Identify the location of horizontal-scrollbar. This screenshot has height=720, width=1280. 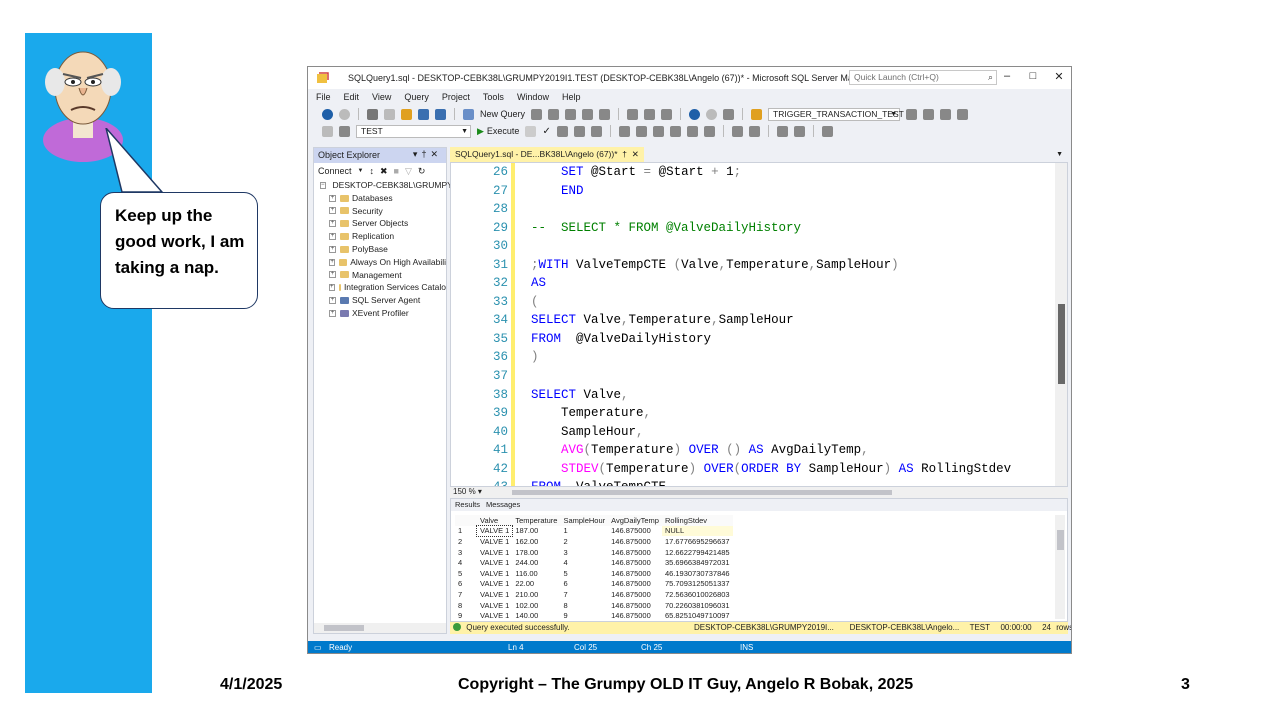
(380, 628).